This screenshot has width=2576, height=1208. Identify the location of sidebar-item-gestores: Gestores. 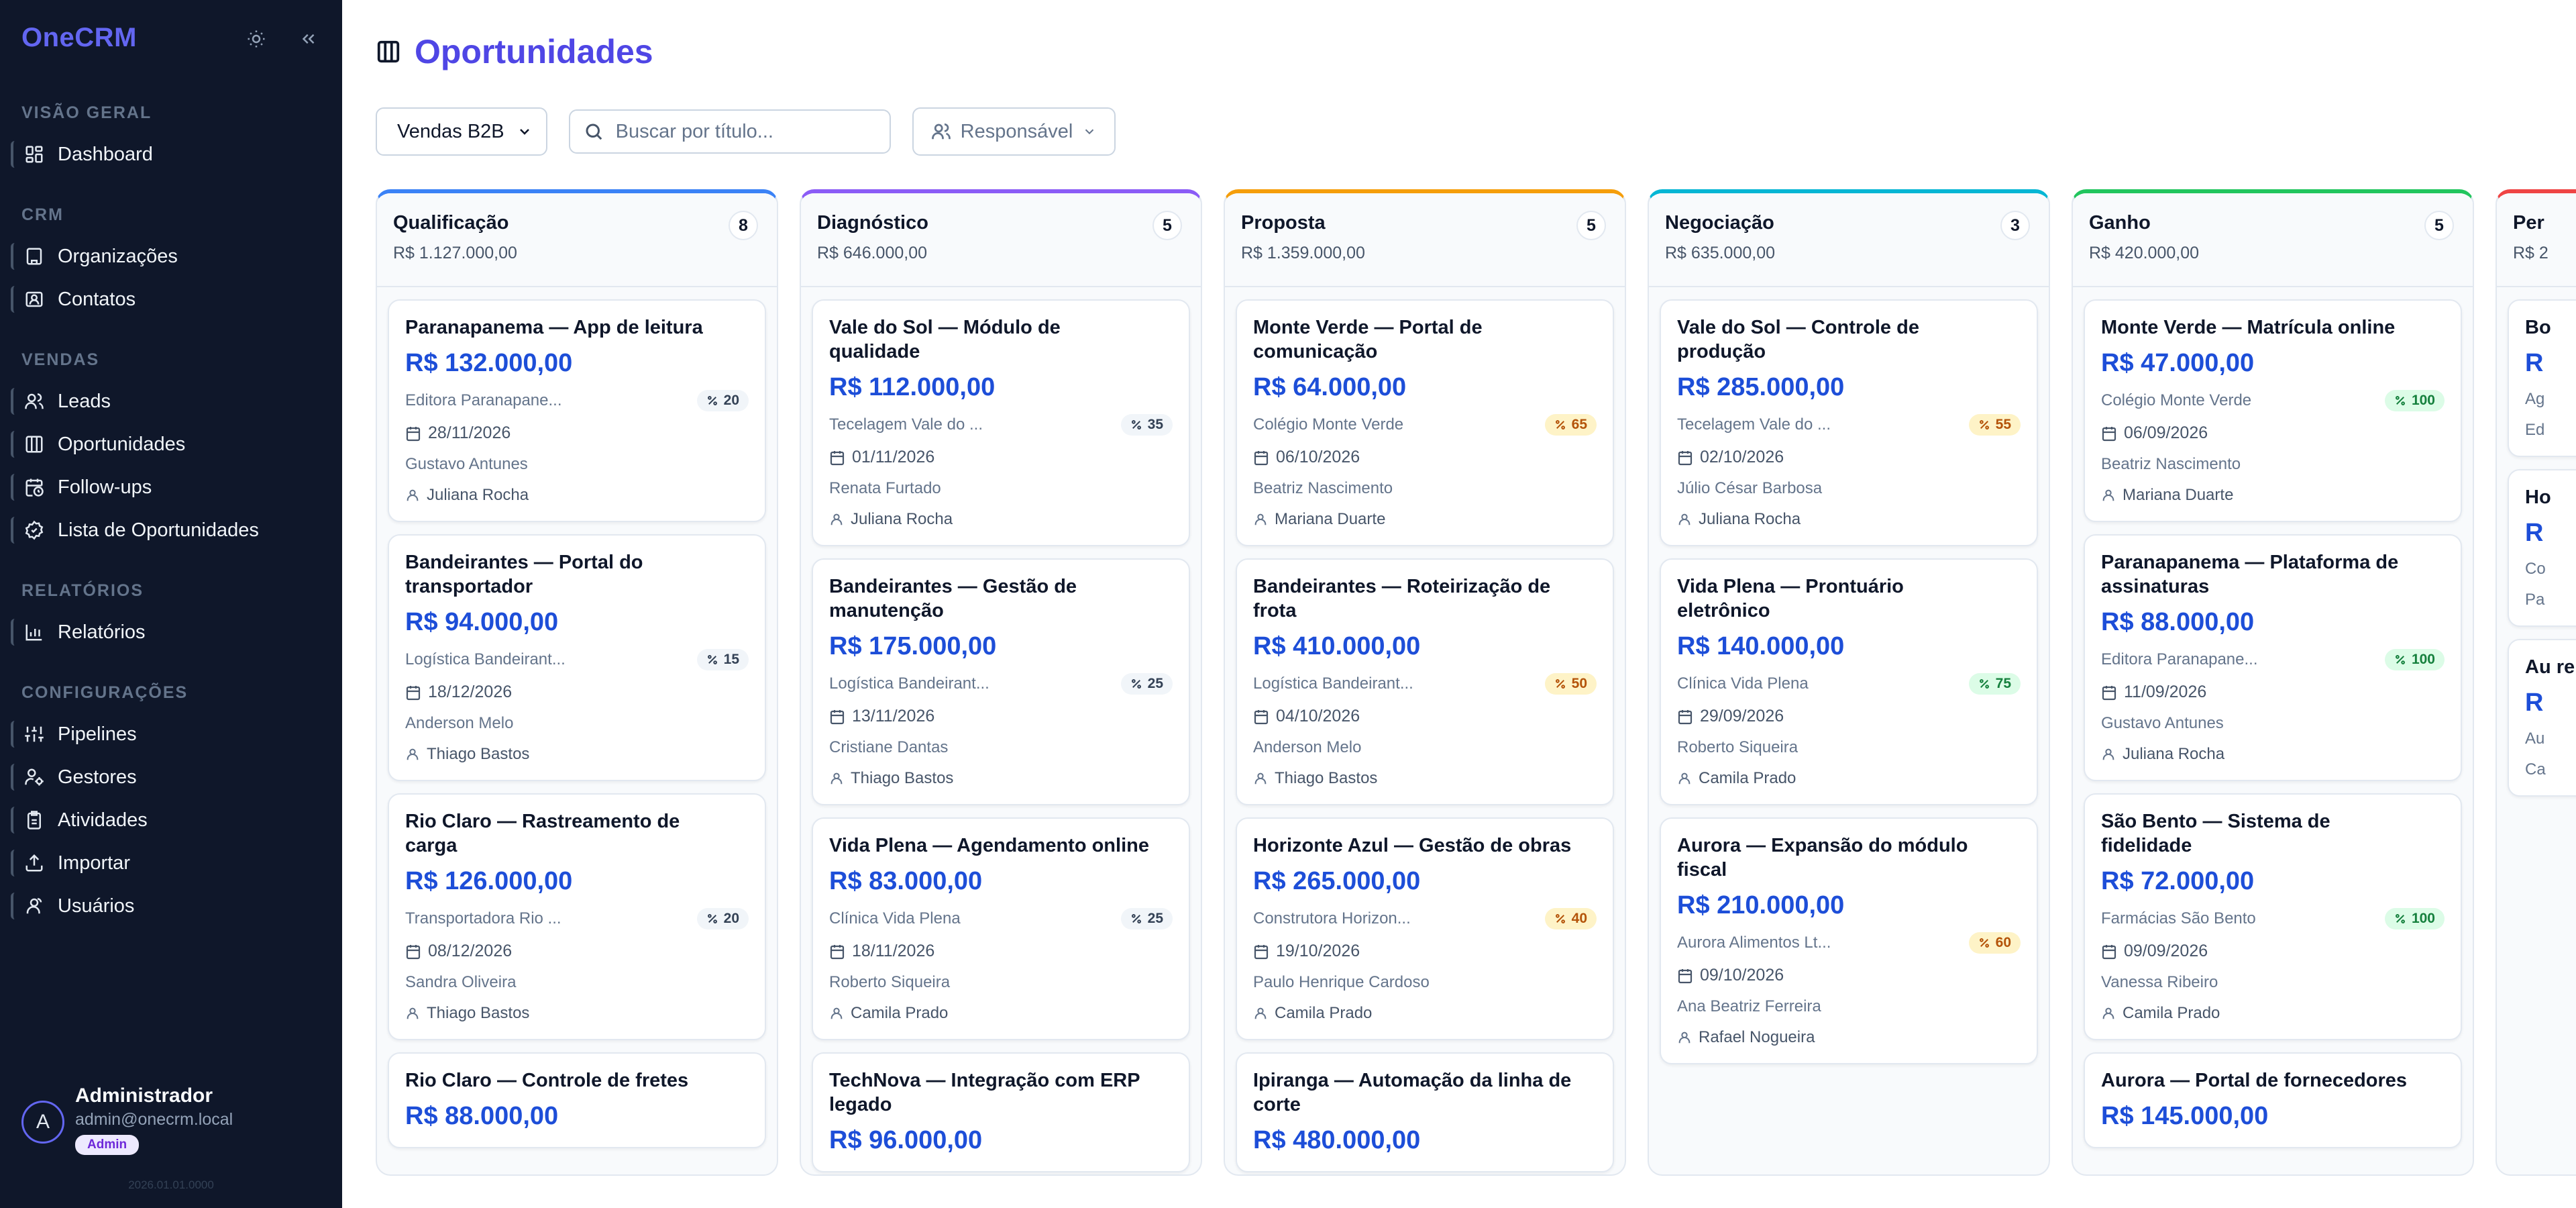
(171, 778).